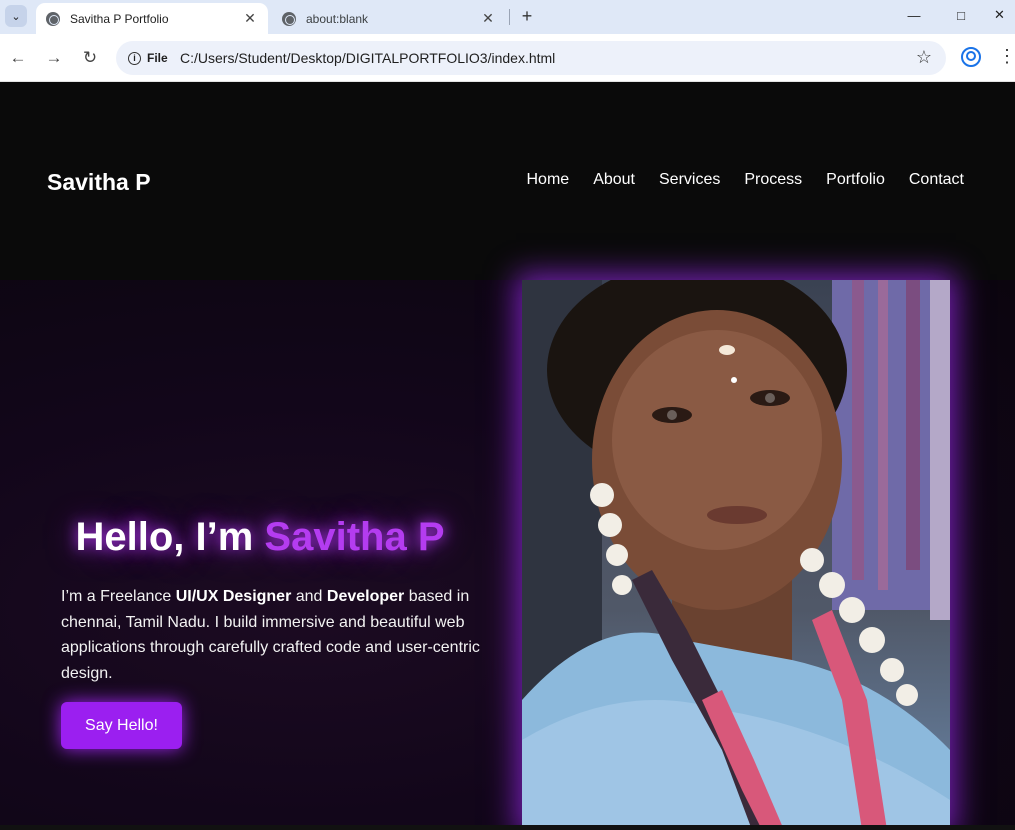  I want to click on new-tab-button: +, so click(527, 16).